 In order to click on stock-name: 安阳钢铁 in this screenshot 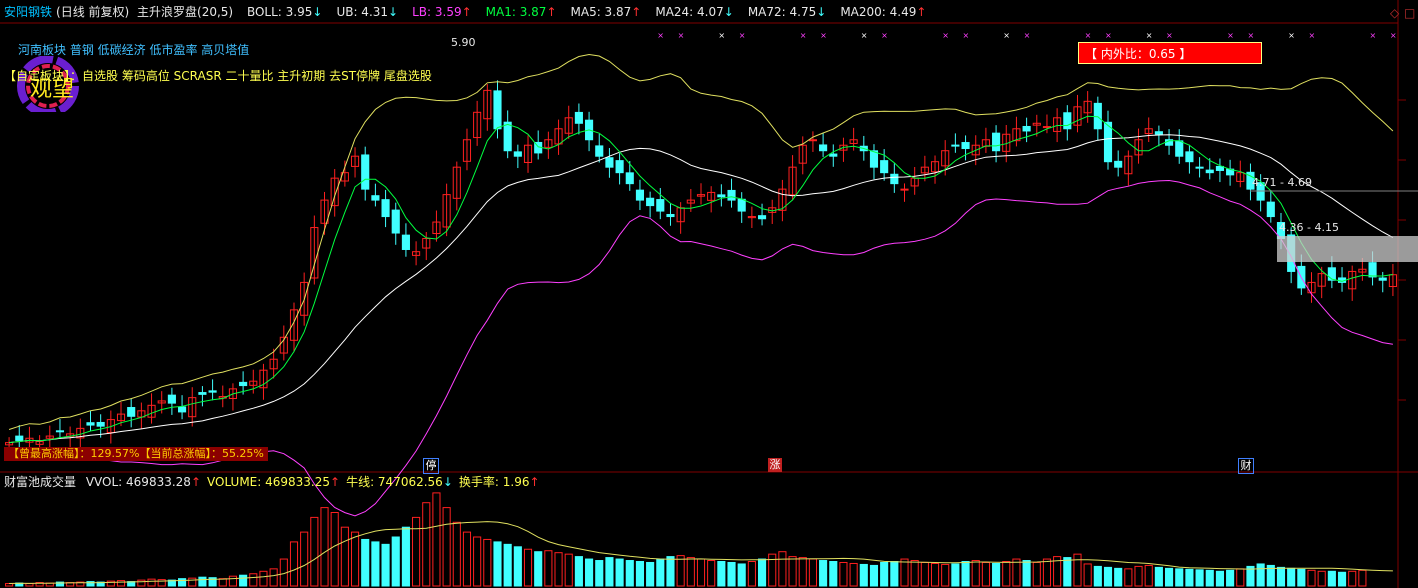, I will do `click(28, 12)`.